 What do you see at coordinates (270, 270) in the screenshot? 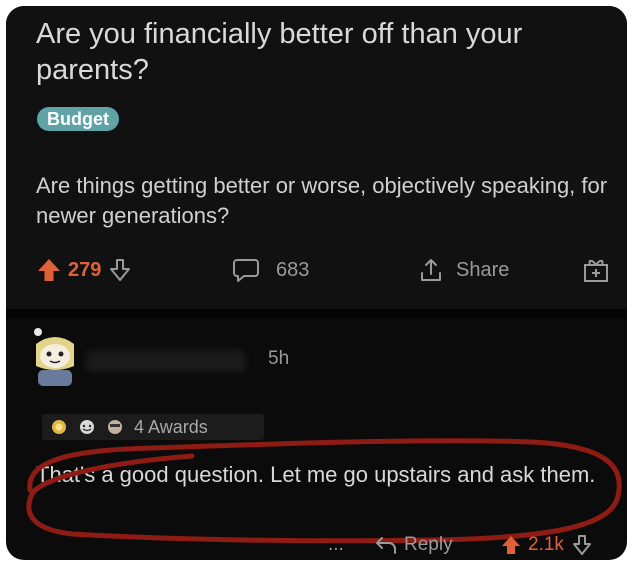
I see `comments-button: 683` at bounding box center [270, 270].